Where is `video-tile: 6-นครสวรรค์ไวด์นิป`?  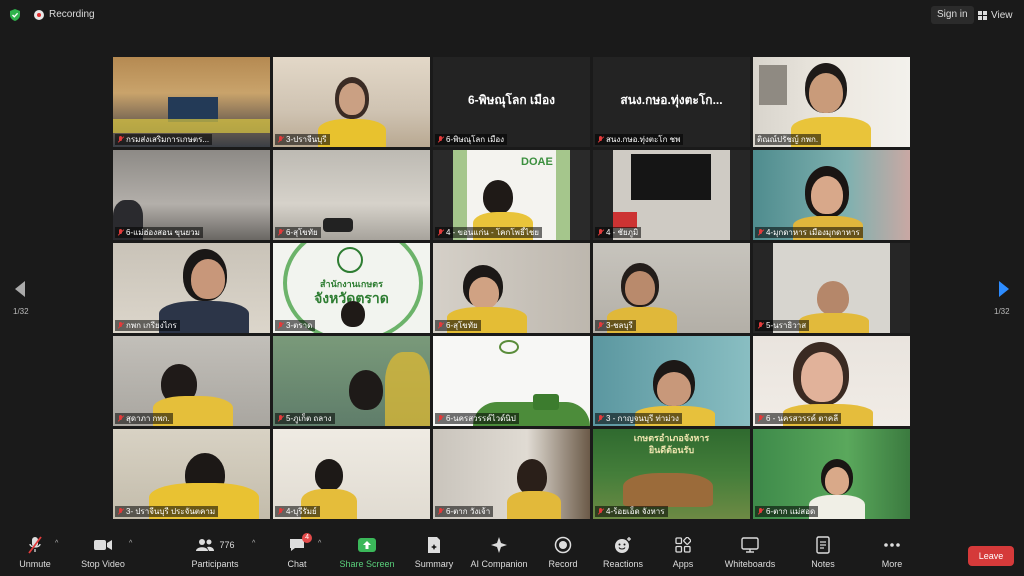
video-tile: 6-นครสวรรค์ไวด์นิป is located at coordinates (511, 381).